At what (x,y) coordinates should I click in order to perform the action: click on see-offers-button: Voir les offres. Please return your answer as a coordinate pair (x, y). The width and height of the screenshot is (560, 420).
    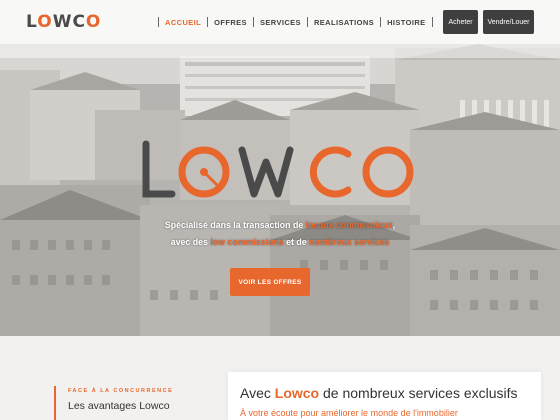
    Looking at the image, I should click on (270, 282).